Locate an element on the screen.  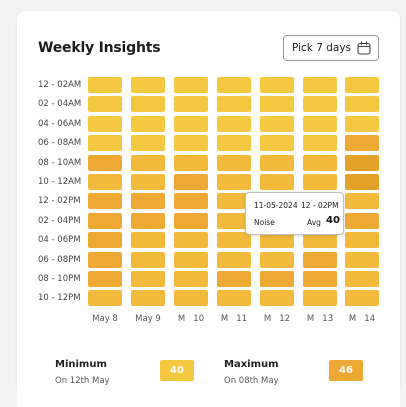
row-label: 10 - 12PM is located at coordinates (59, 298).